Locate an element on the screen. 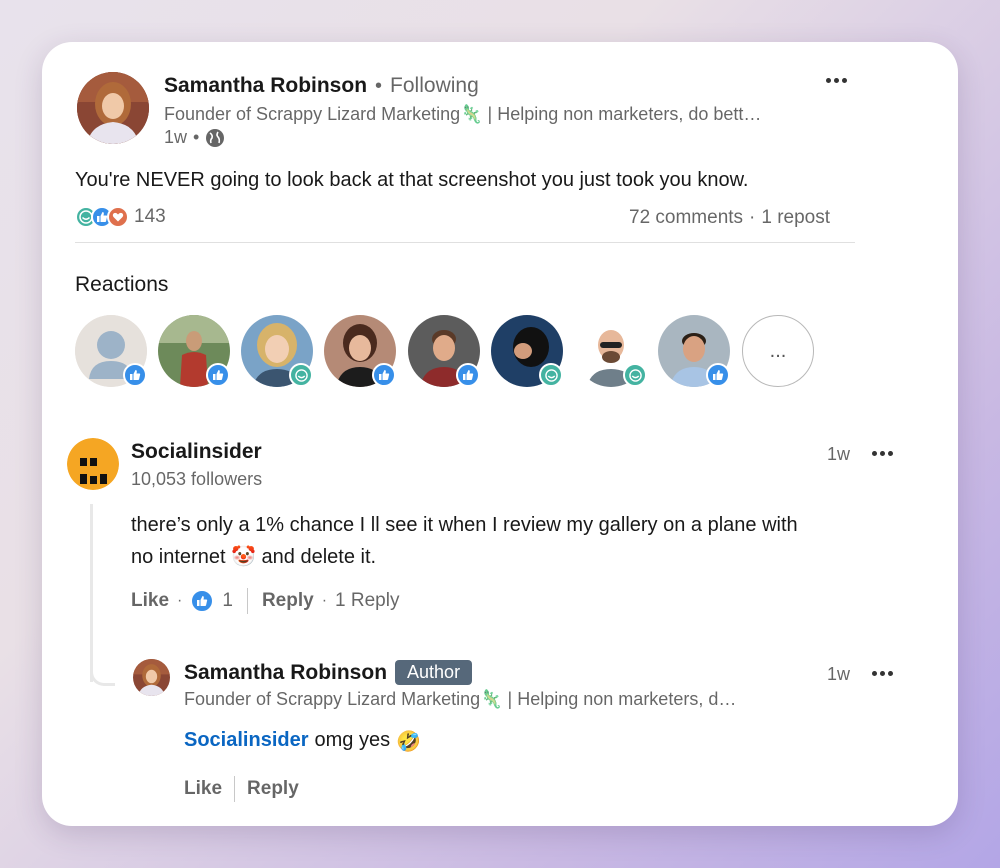  reaction-count: 143 is located at coordinates (150, 216).